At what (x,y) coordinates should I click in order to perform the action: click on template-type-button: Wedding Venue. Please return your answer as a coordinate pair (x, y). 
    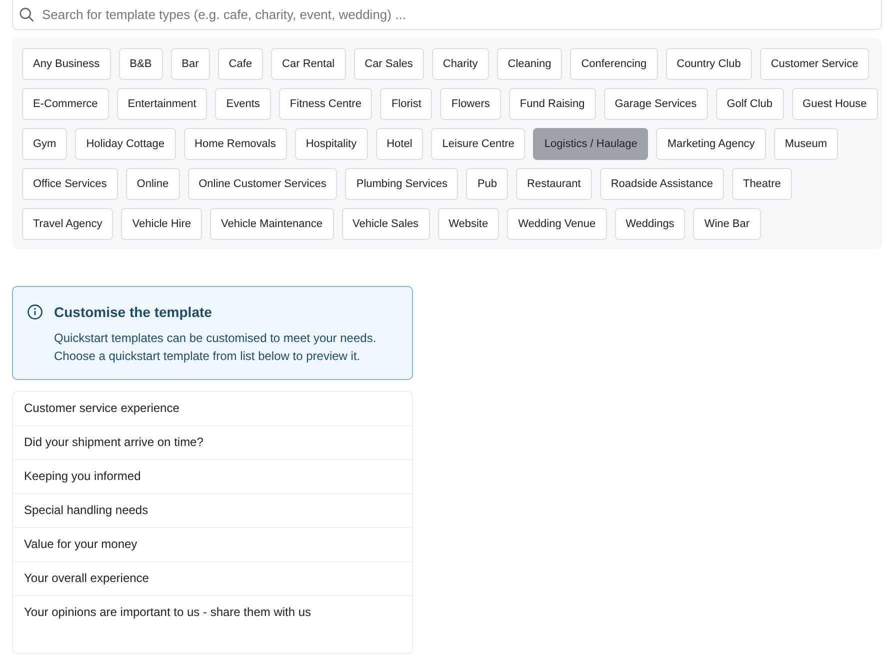
    Looking at the image, I should click on (557, 224).